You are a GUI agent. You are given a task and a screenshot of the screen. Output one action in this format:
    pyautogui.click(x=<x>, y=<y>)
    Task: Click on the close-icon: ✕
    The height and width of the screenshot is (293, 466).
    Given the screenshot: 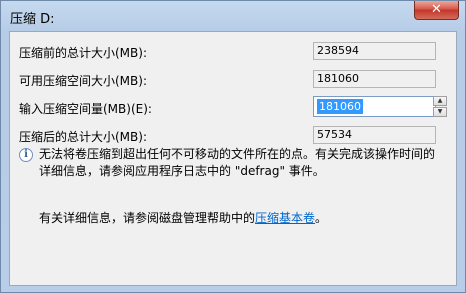 What is the action you would take?
    pyautogui.click(x=436, y=9)
    